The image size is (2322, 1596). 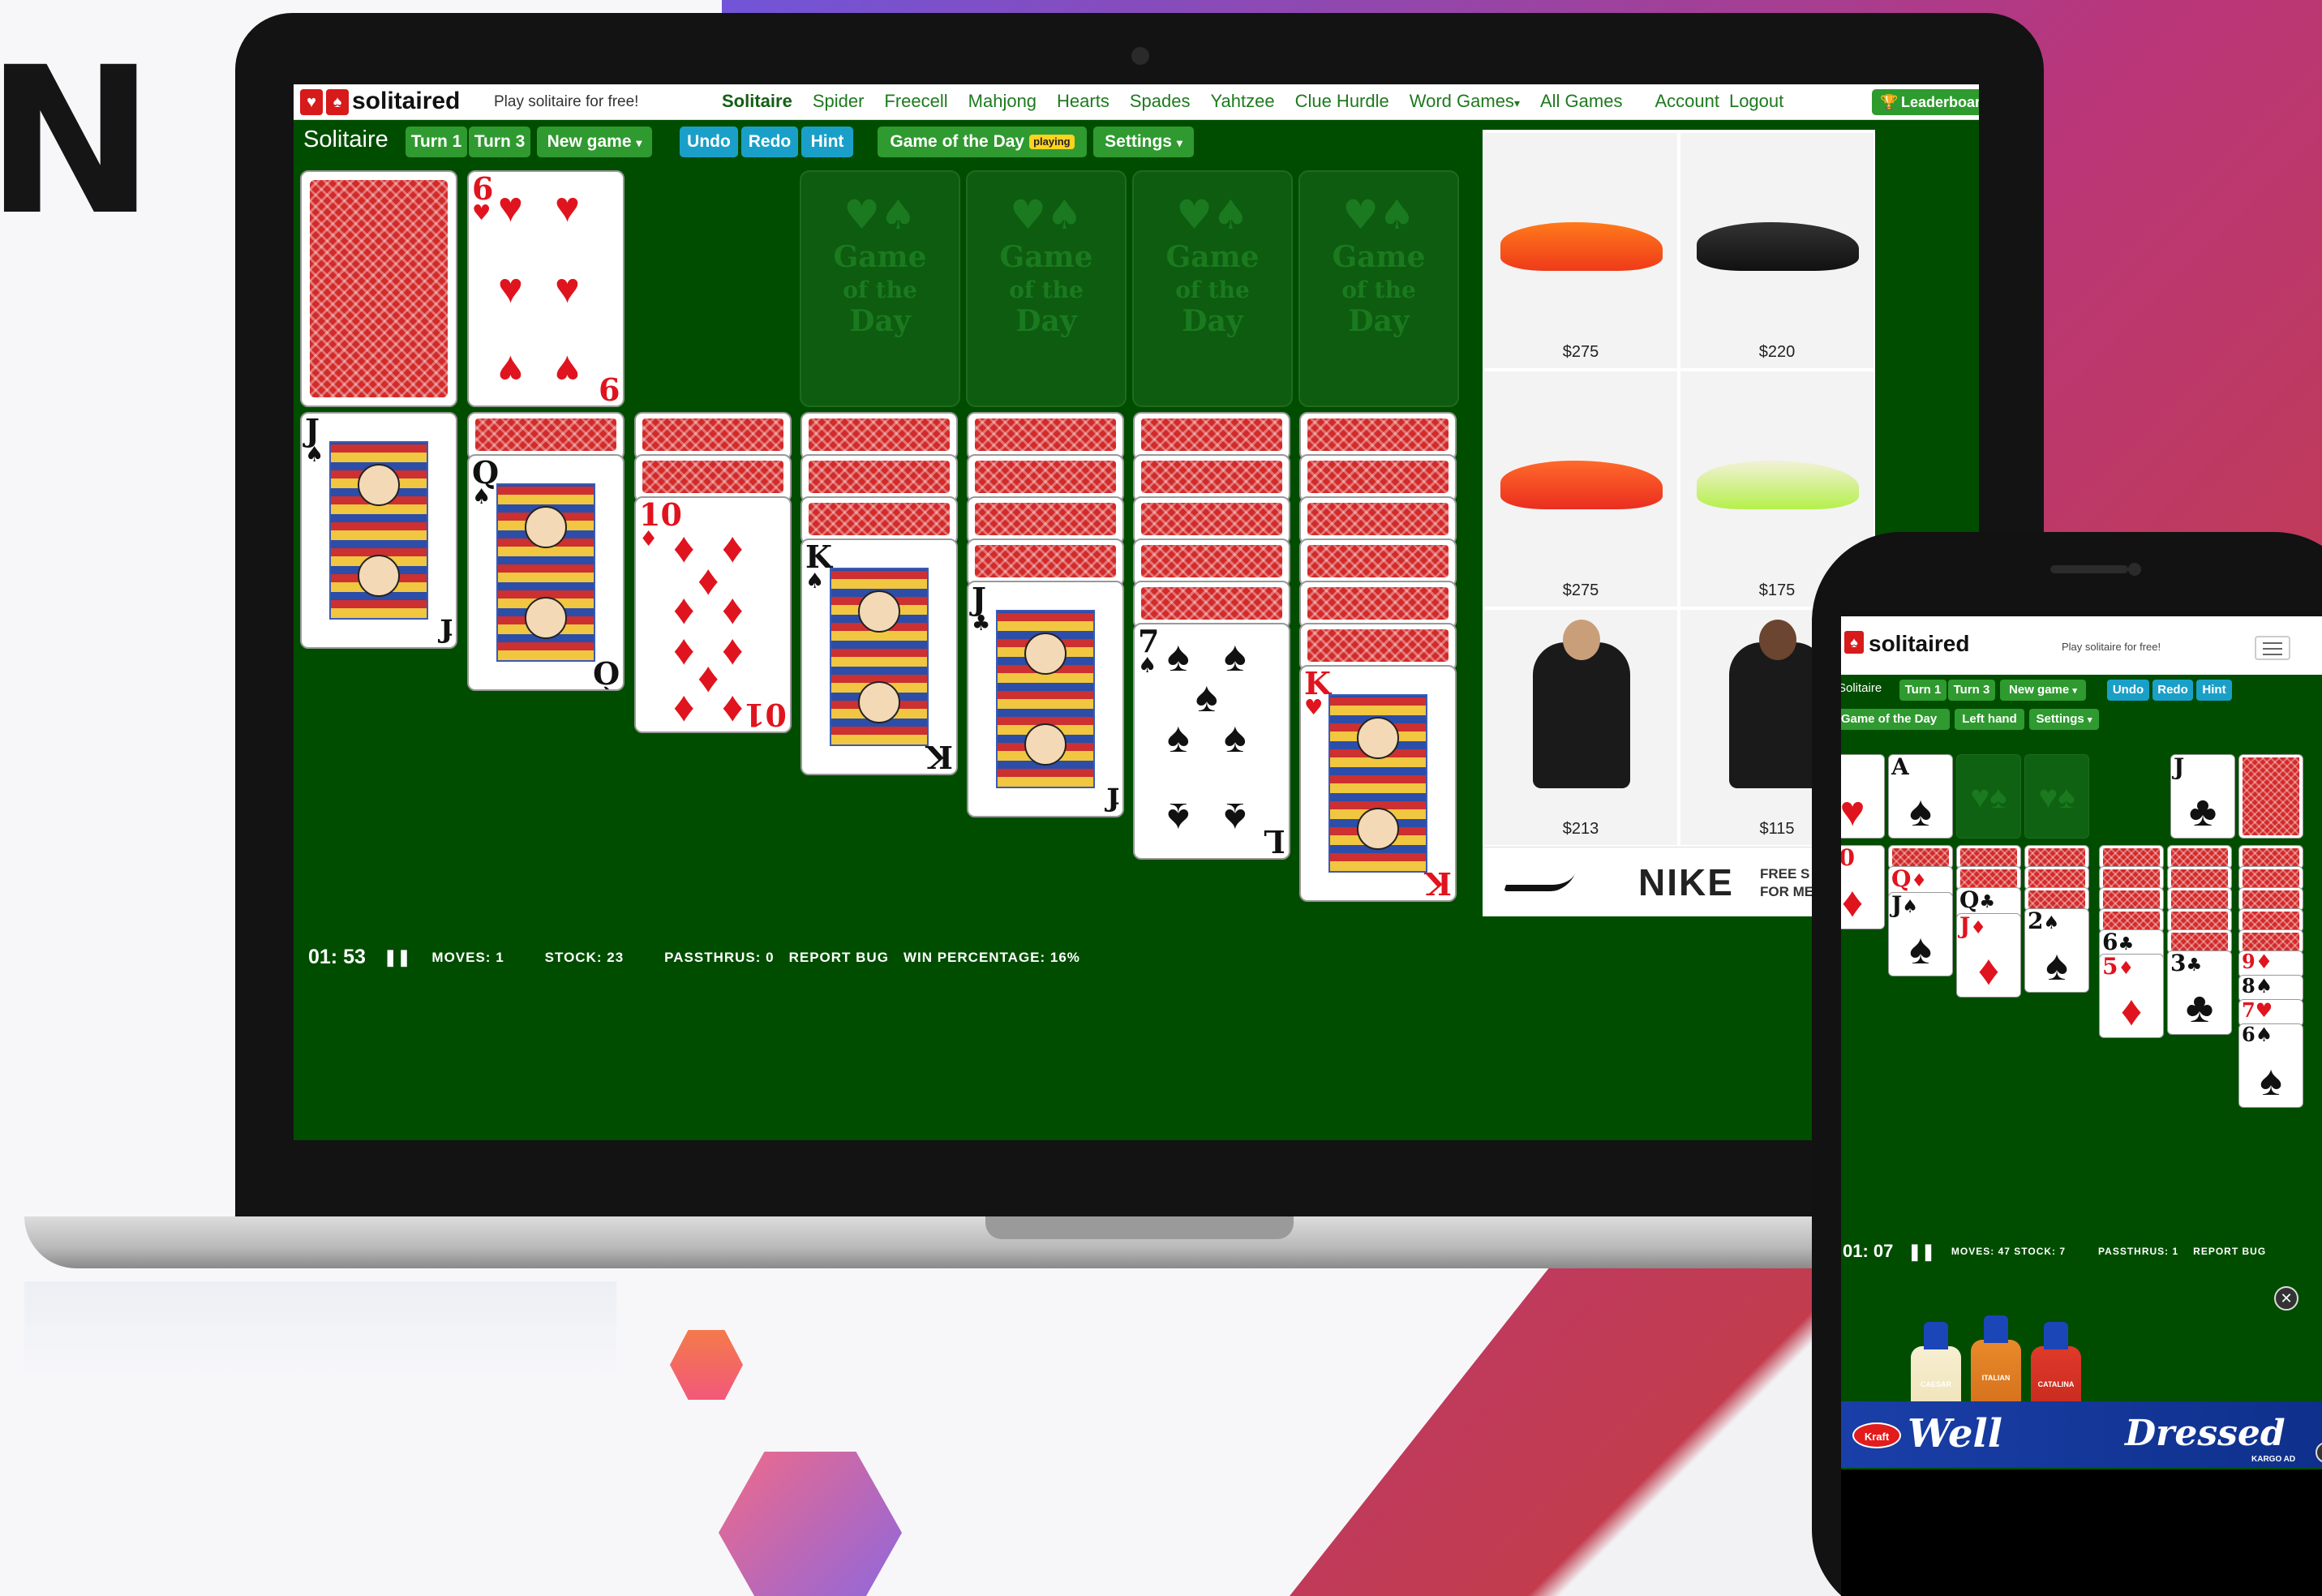 I want to click on mobile-new-game-button: New game ▾, so click(x=2043, y=690).